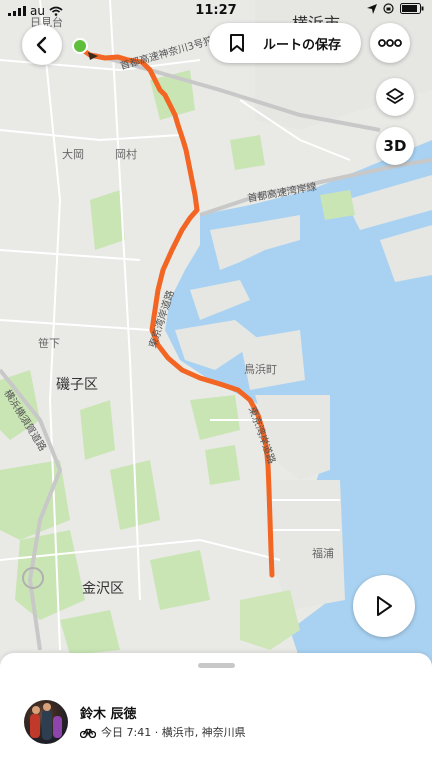 This screenshot has width=432, height=768. I want to click on bookmark-icon, so click(237, 43).